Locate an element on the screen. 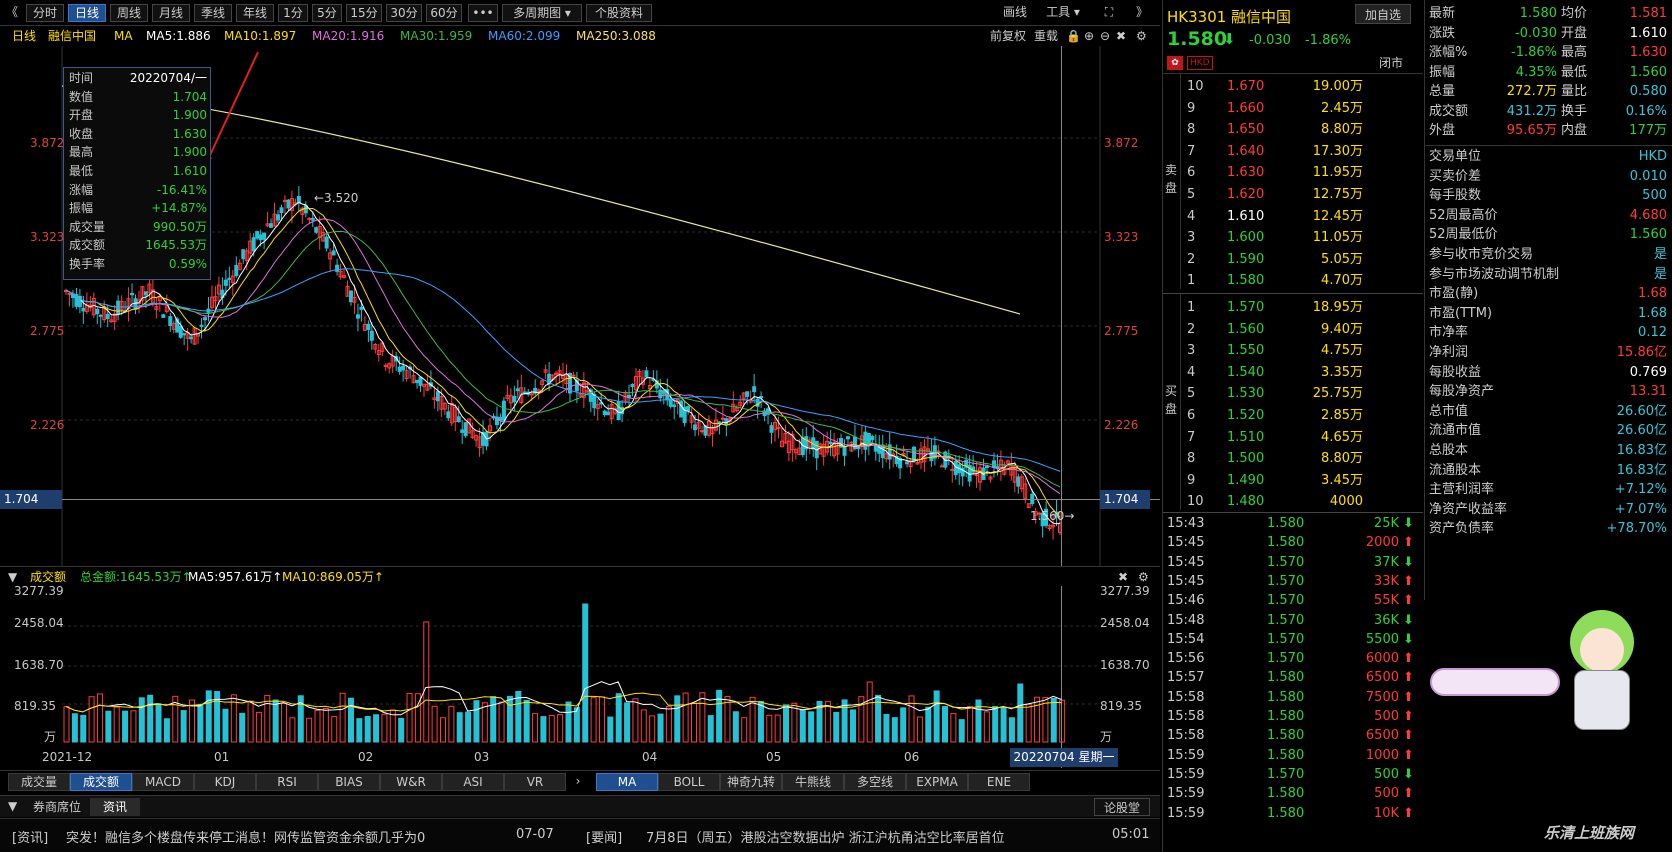  overlay-tab-expma: EXPMA is located at coordinates (937, 782).